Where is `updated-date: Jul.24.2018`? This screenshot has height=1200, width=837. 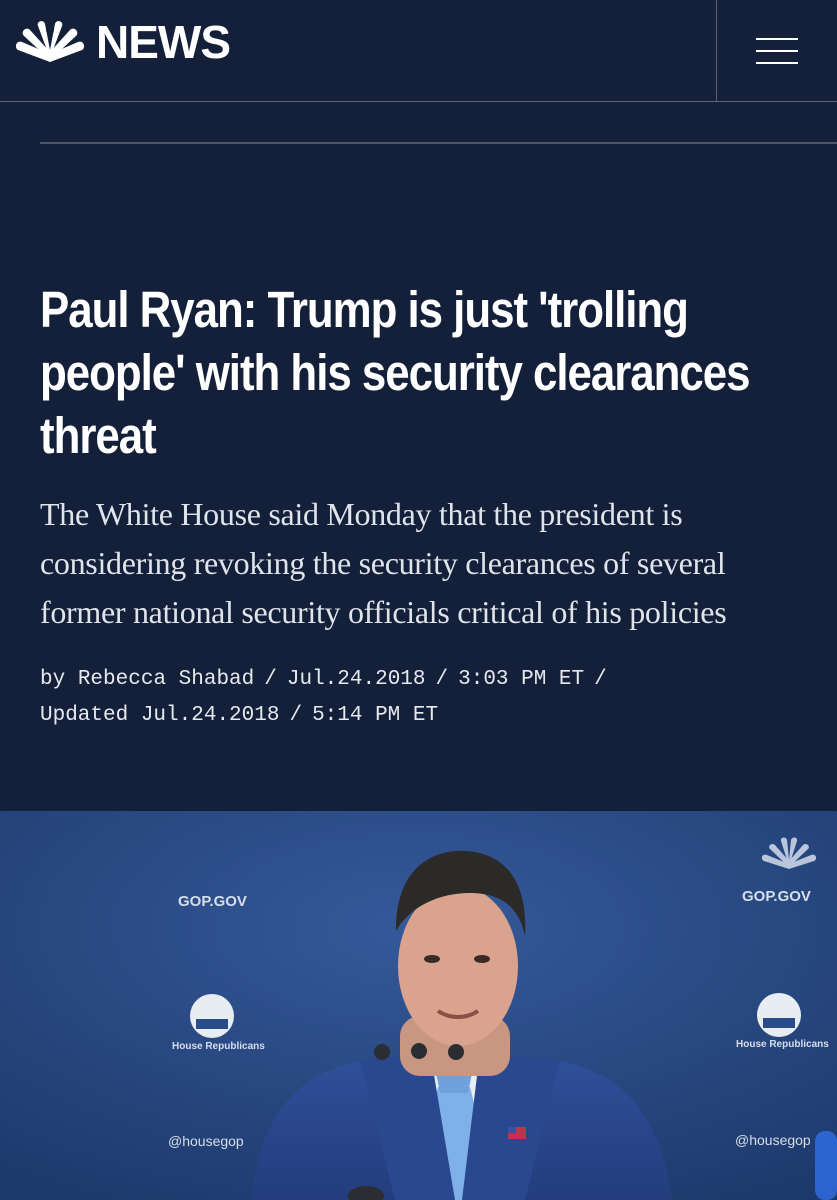 updated-date: Jul.24.2018 is located at coordinates (210, 715).